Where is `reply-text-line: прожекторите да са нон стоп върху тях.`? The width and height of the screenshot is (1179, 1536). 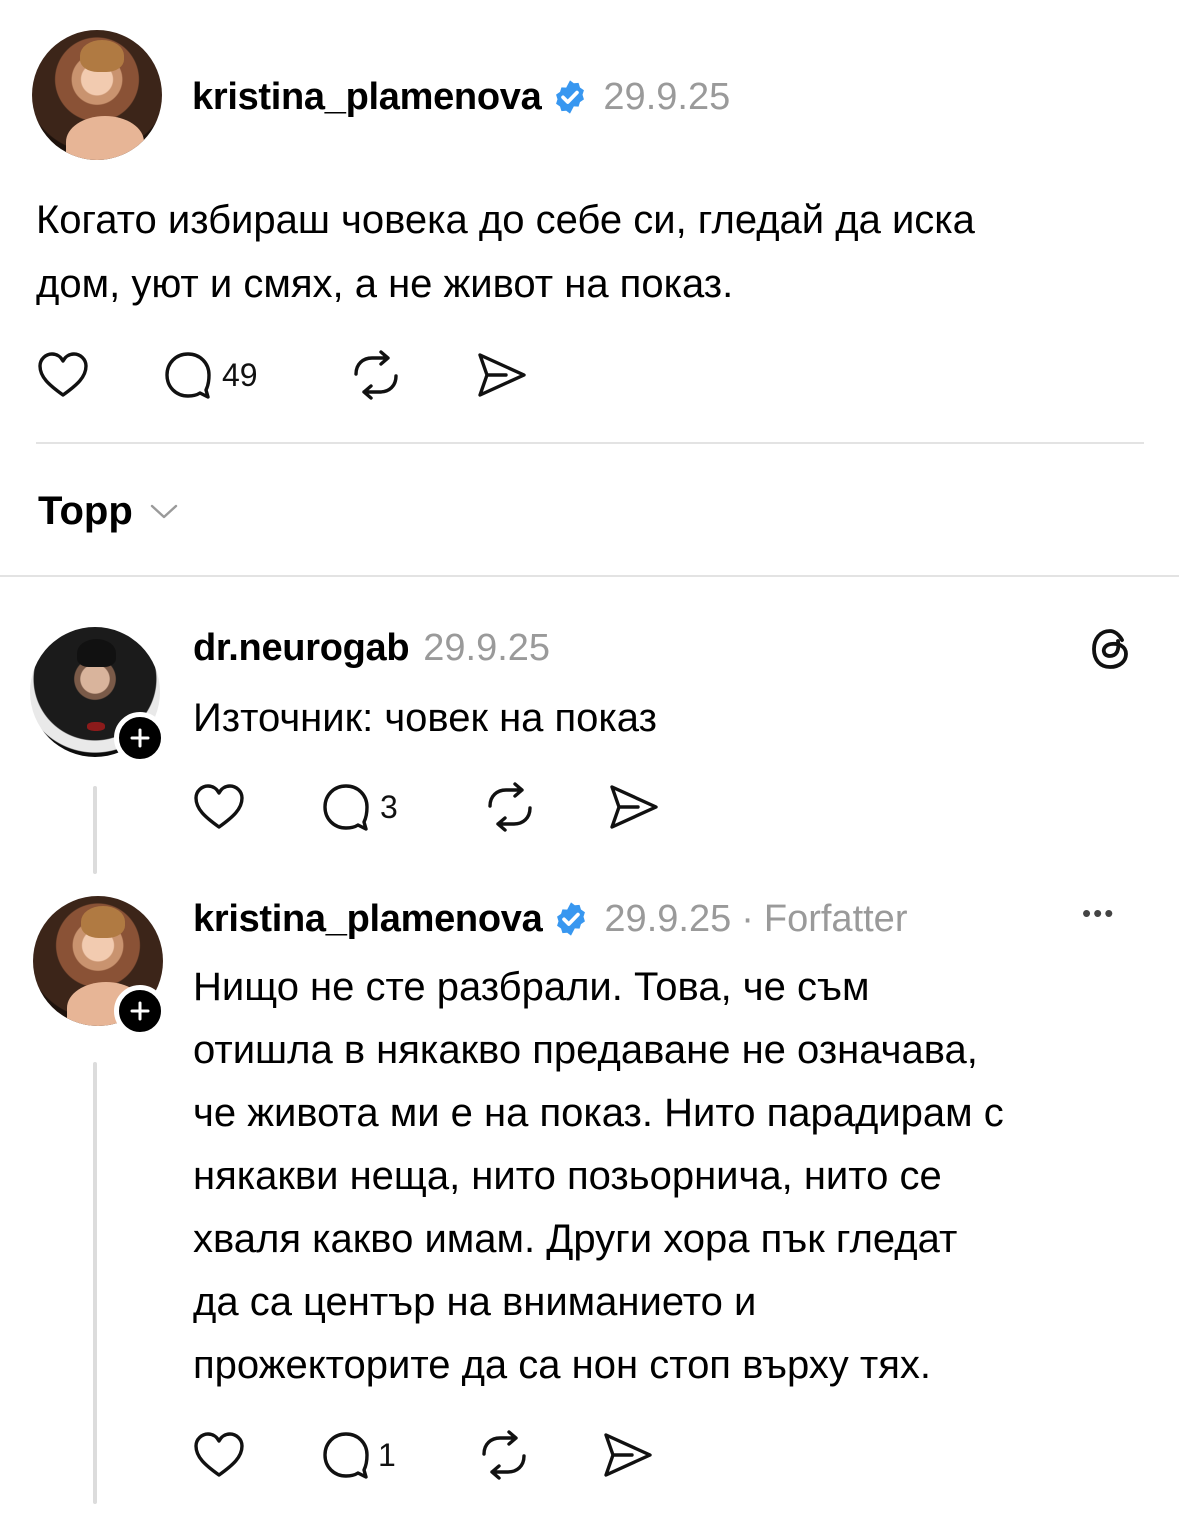 reply-text-line: прожекторите да са нон стоп върху тях. is located at coordinates (562, 1365).